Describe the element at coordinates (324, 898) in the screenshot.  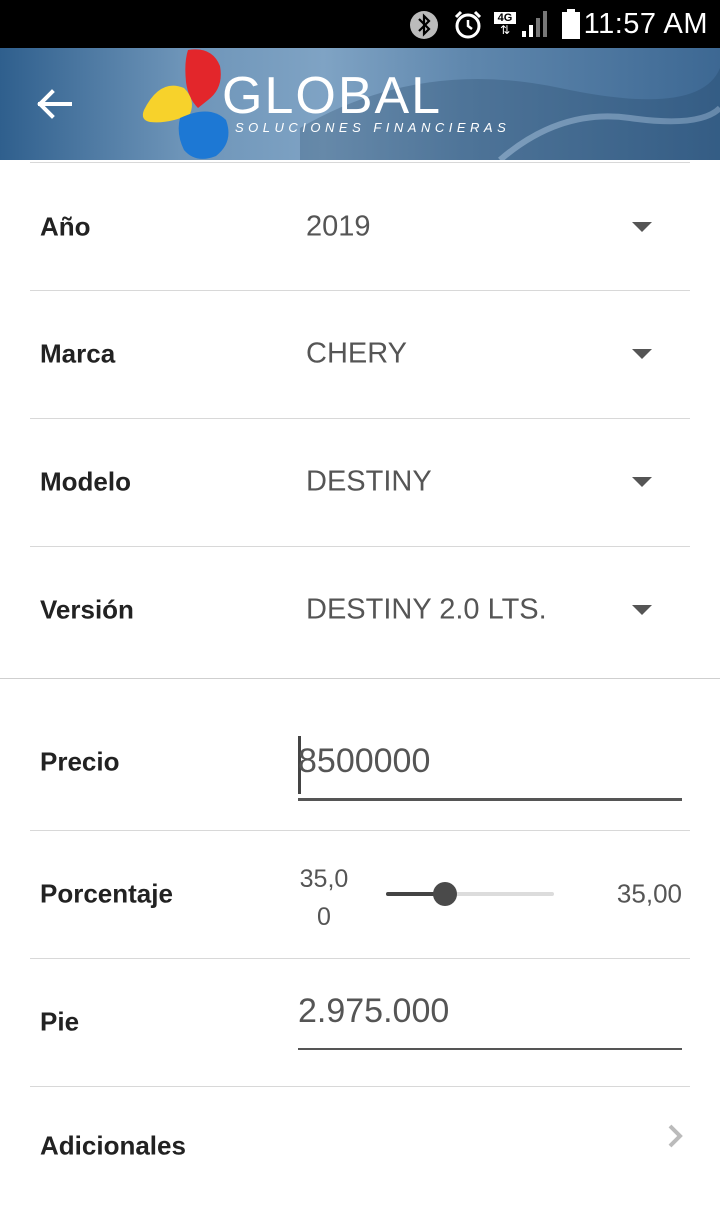
I see `slider-min-value: 35,0 0` at that location.